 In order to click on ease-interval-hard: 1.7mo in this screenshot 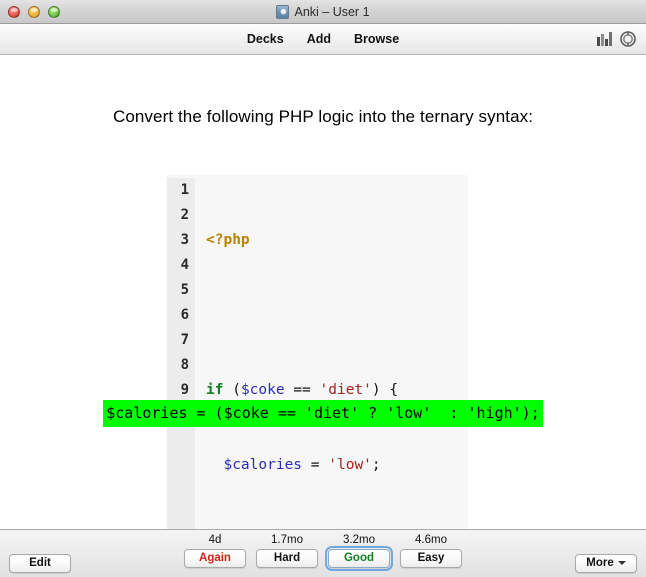, I will do `click(287, 540)`.